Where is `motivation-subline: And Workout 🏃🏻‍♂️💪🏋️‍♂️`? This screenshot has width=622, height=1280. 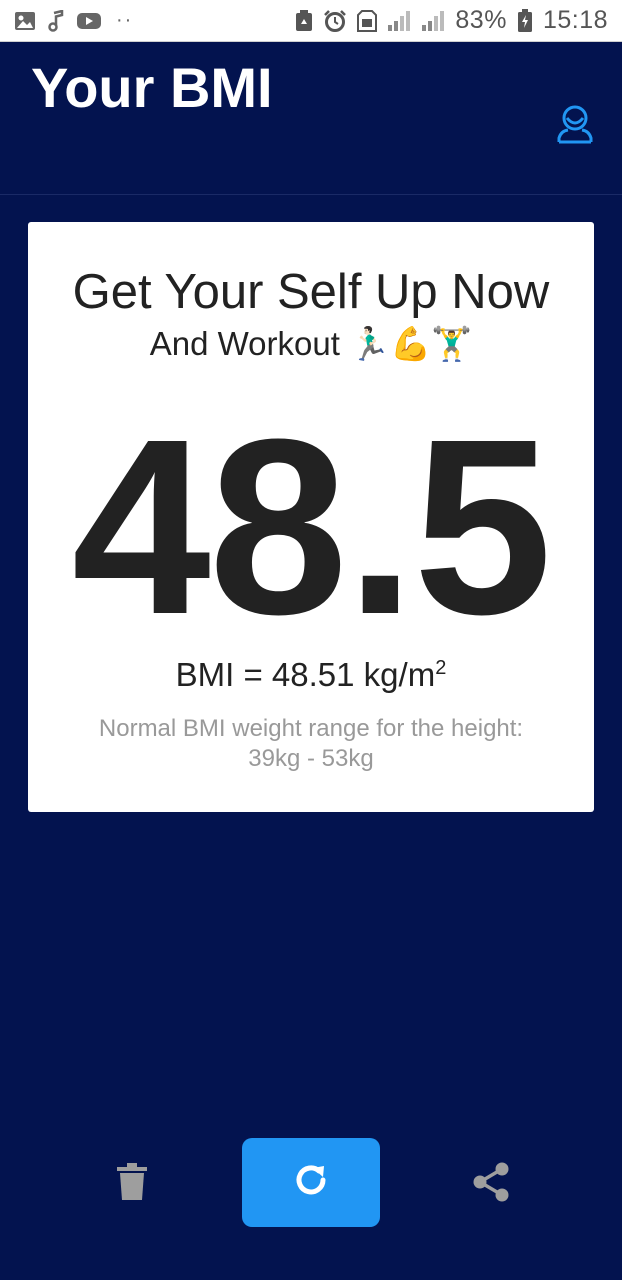 motivation-subline: And Workout 🏃🏻‍♂️💪🏋️‍♂️ is located at coordinates (311, 343).